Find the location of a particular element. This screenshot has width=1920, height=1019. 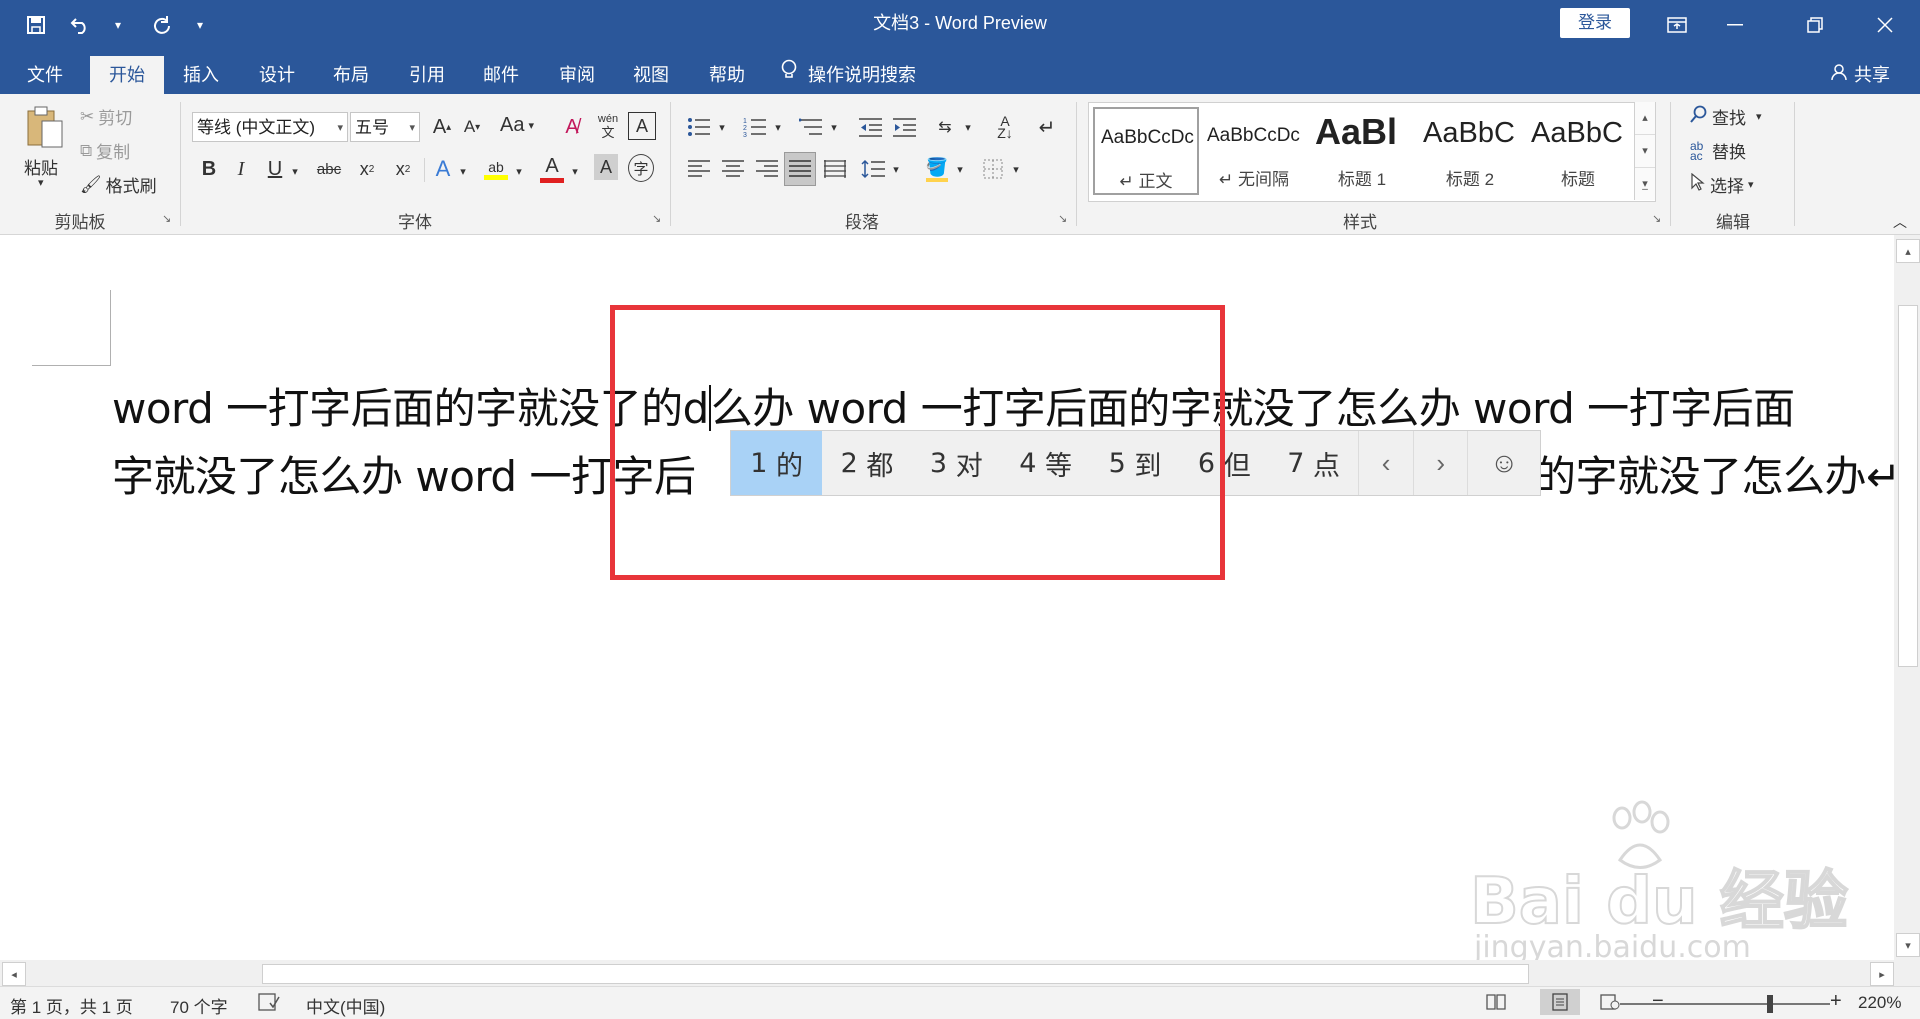

scroll-right-icon: ▸ is located at coordinates (1882, 974).